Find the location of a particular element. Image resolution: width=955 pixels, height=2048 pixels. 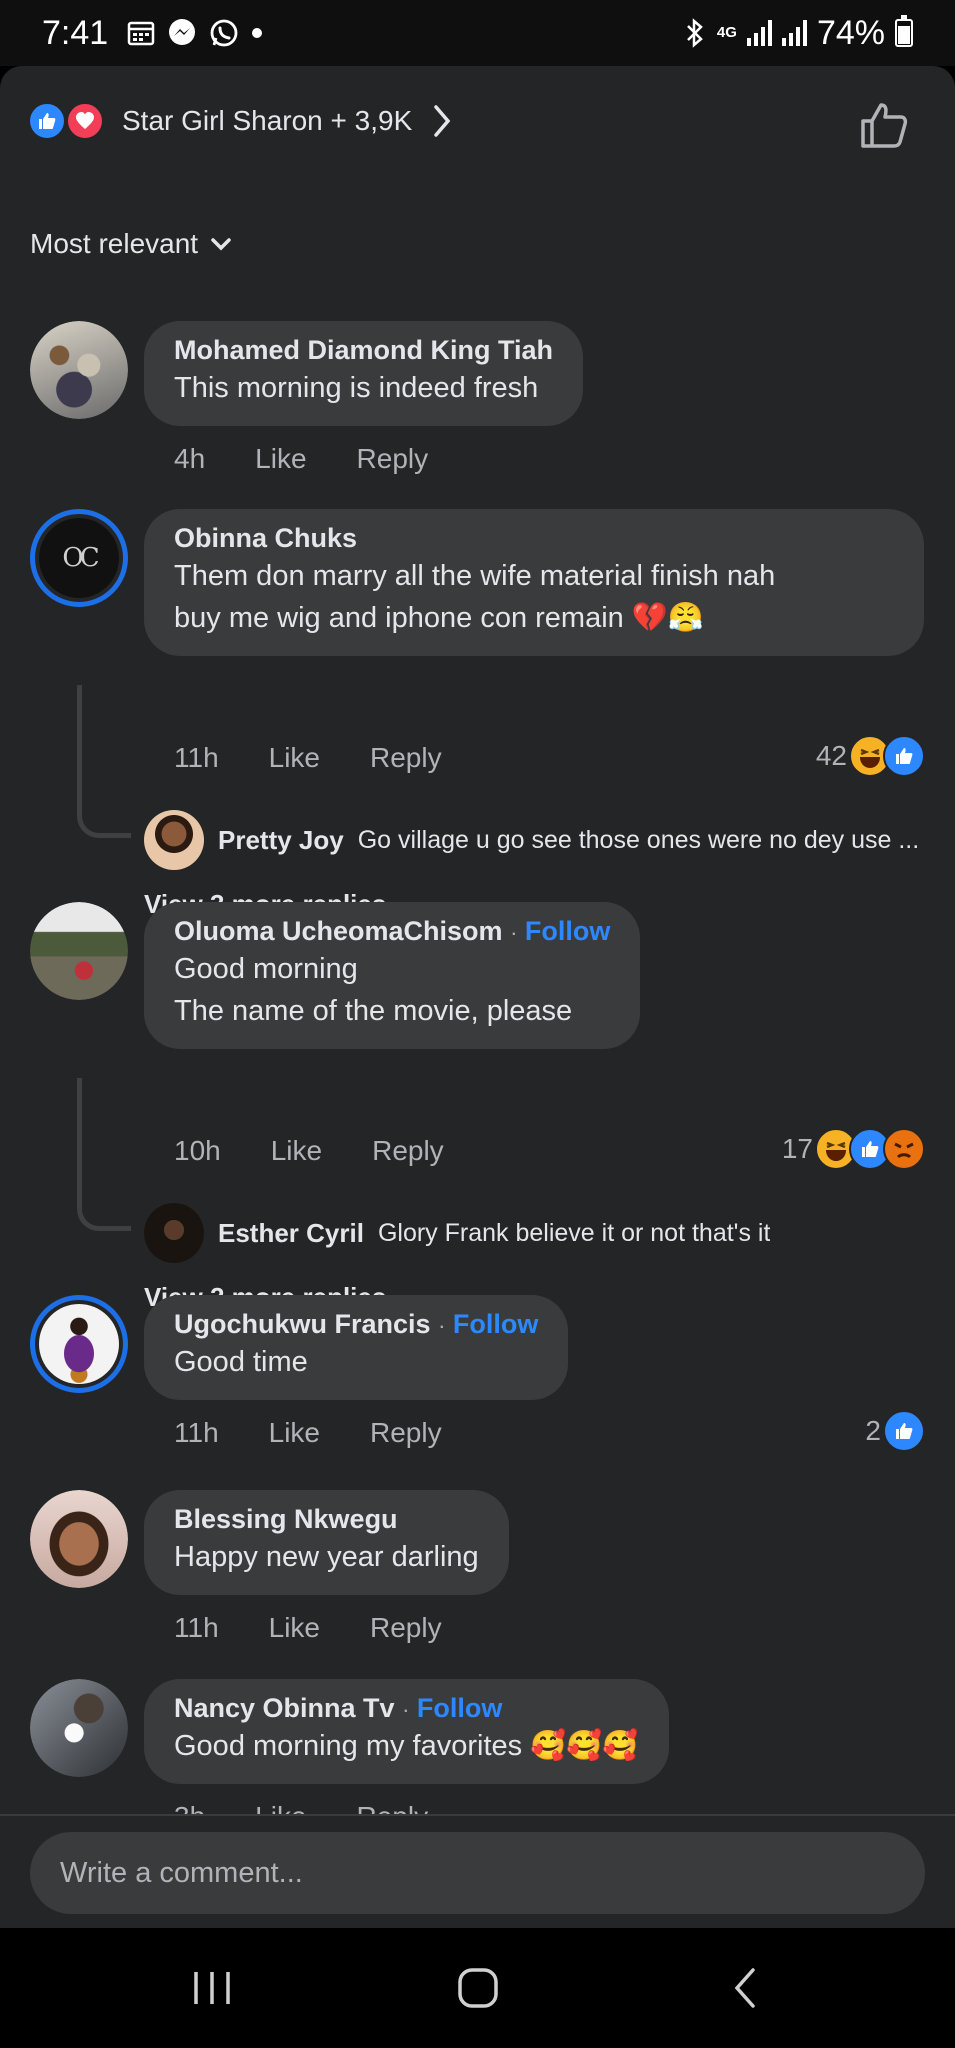

reaction-count-number: 17 is located at coordinates (797, 1148).